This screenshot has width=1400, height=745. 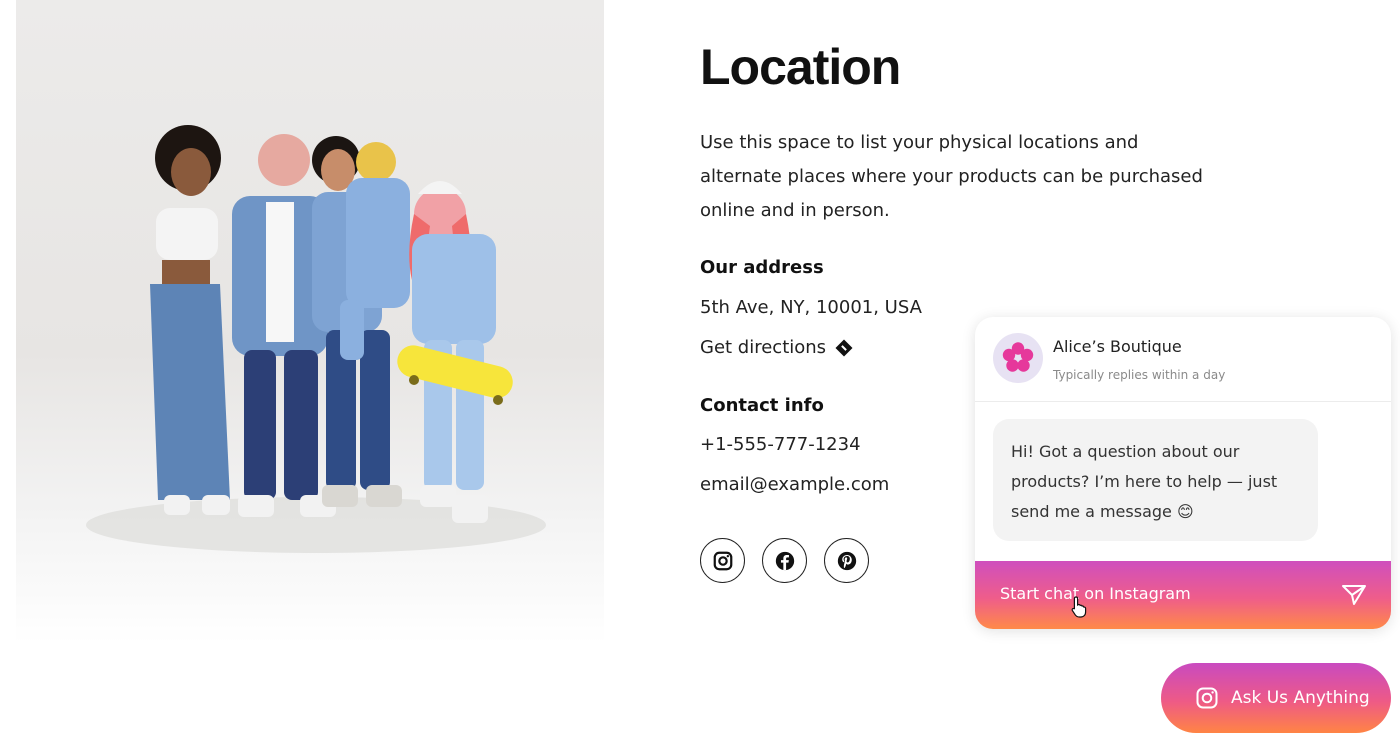 I want to click on shop-avatar, so click(x=1018, y=358).